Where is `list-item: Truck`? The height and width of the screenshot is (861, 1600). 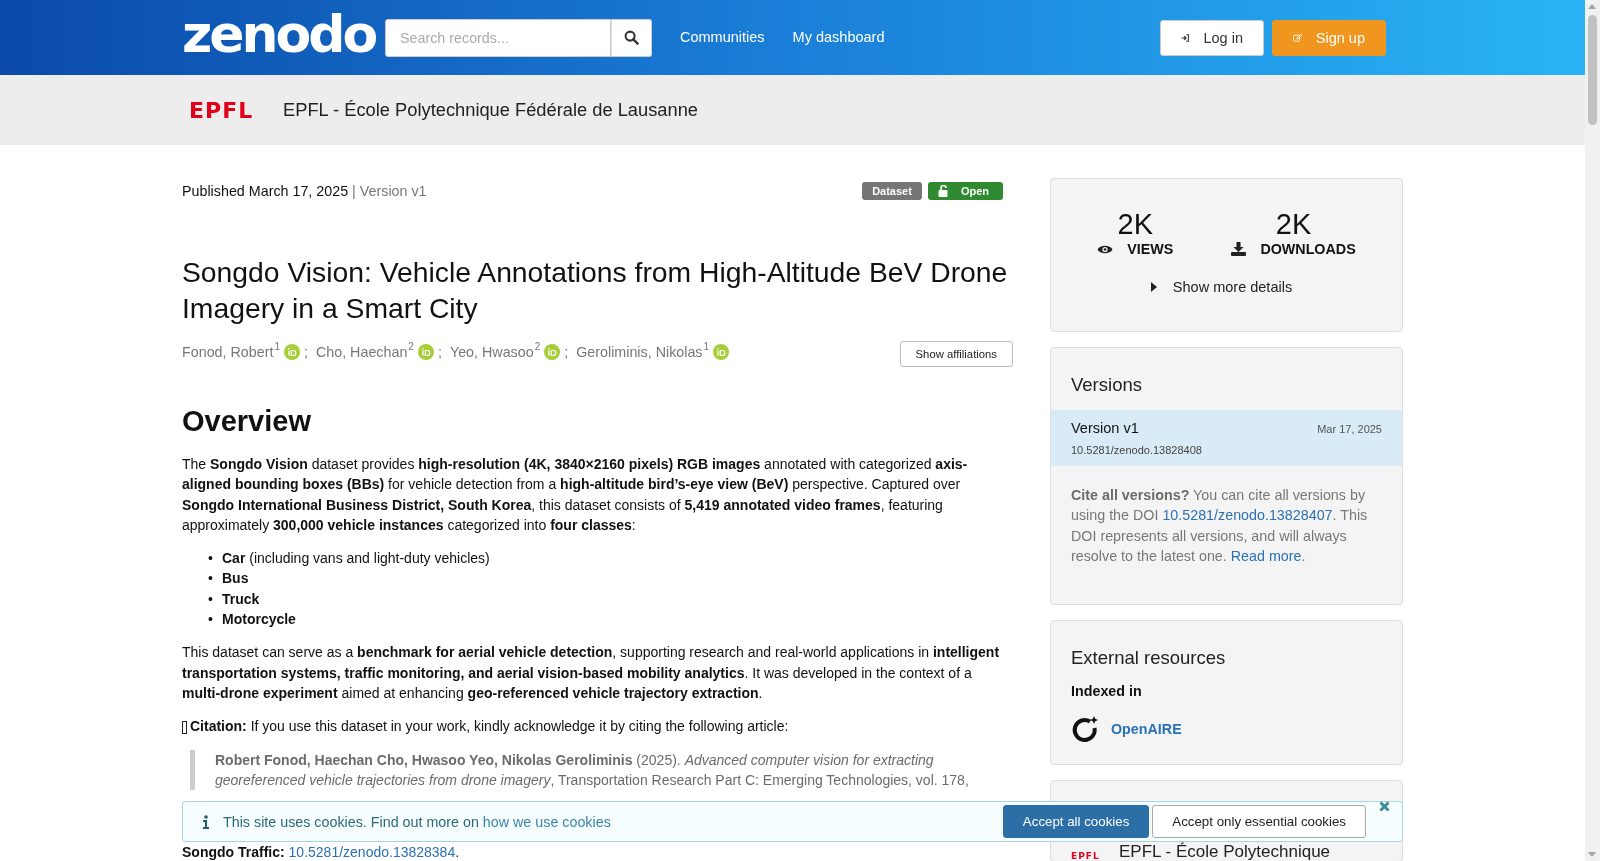
list-item: Truck is located at coordinates (241, 599).